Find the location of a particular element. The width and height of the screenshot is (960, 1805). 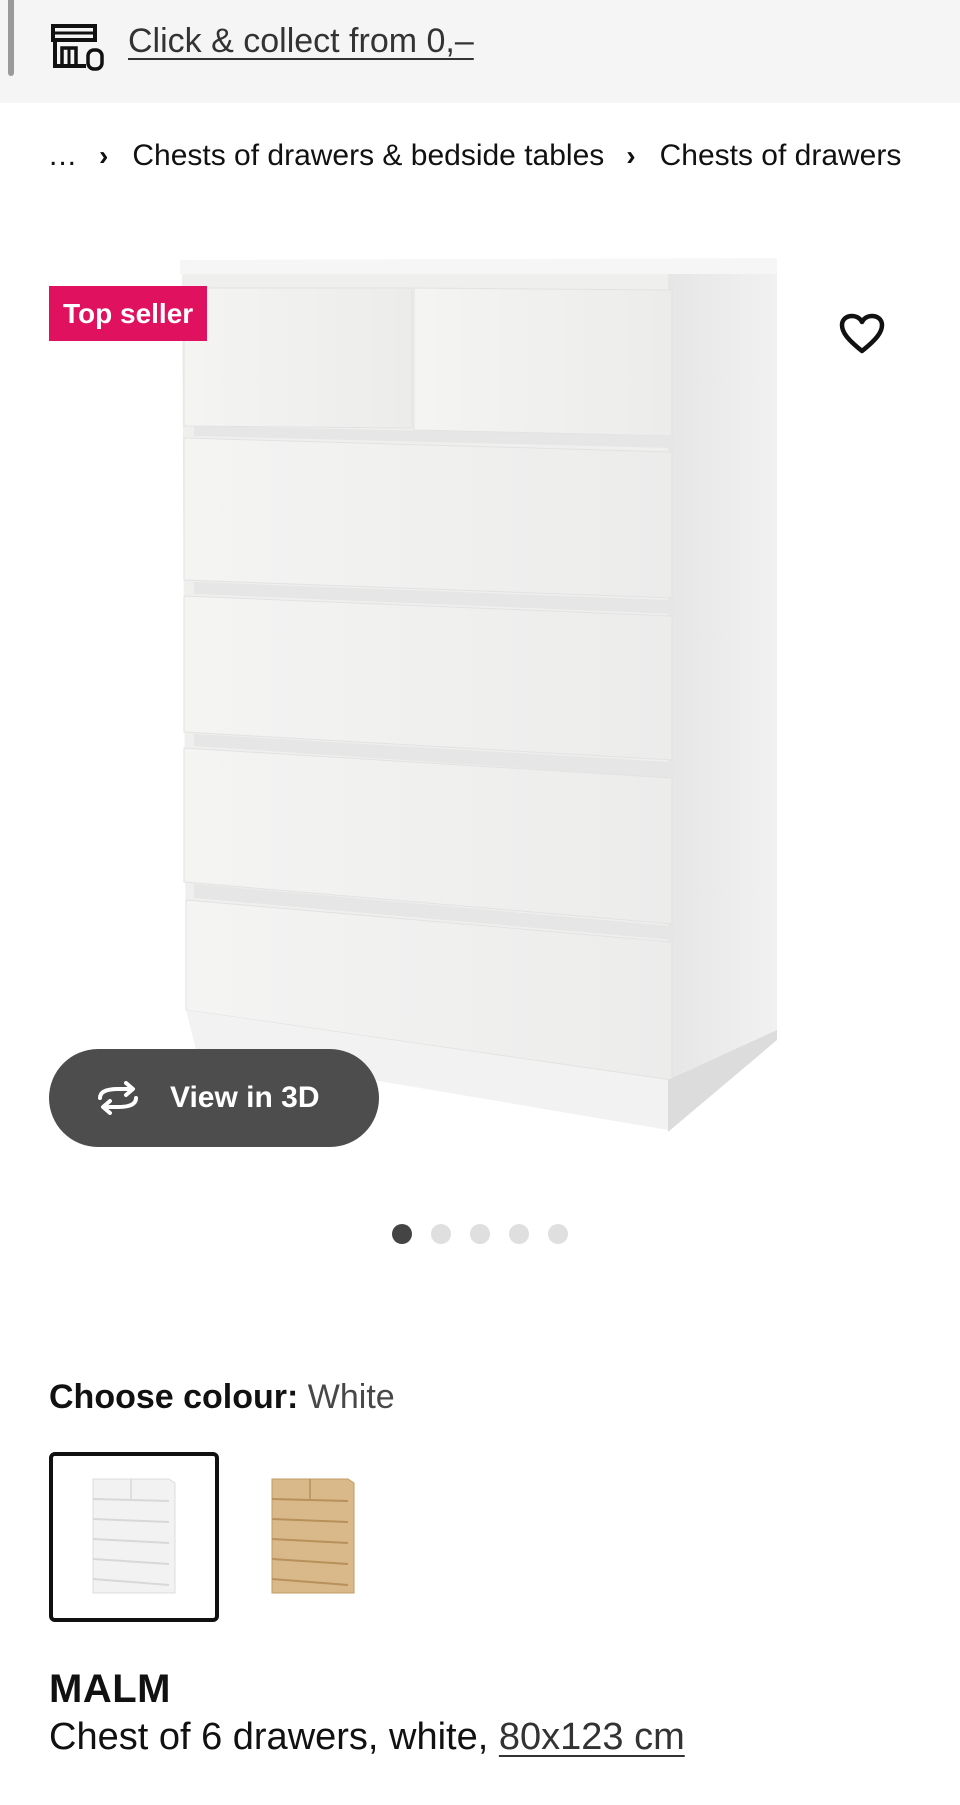

product-name: MALM is located at coordinates (110, 1689).